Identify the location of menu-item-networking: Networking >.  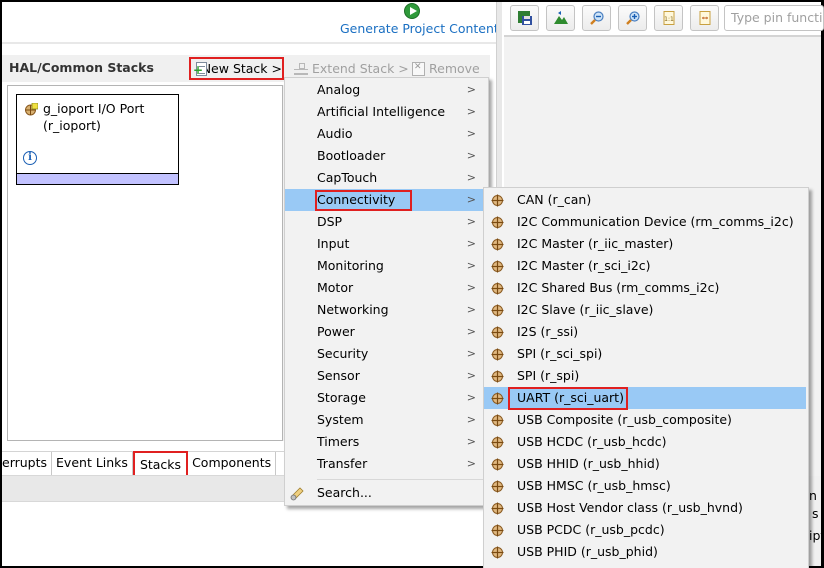
(386, 310).